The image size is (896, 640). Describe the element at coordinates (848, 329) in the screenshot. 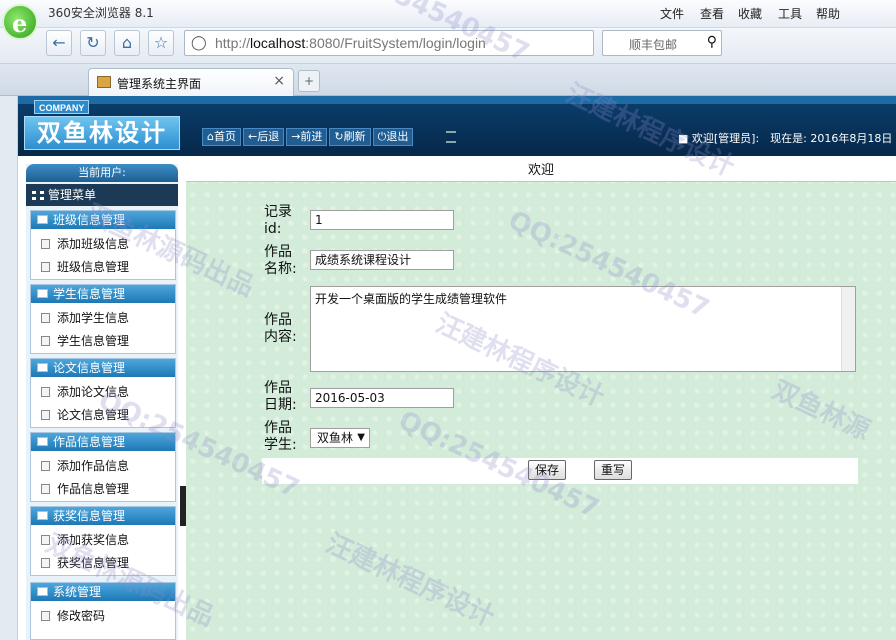

I see `textarea-scrollbar` at that location.